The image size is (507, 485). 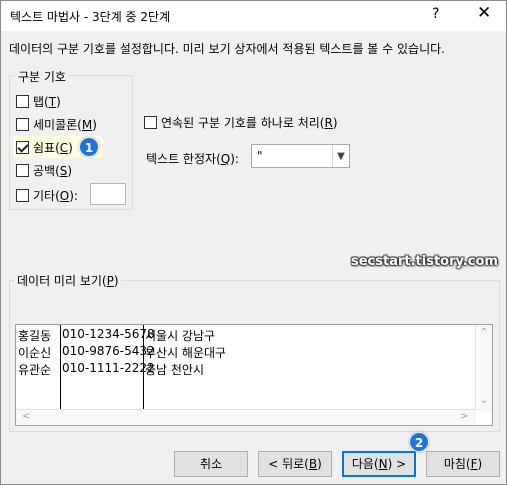 I want to click on semicolon-checkbox: 세미콜론(M), so click(x=56, y=124).